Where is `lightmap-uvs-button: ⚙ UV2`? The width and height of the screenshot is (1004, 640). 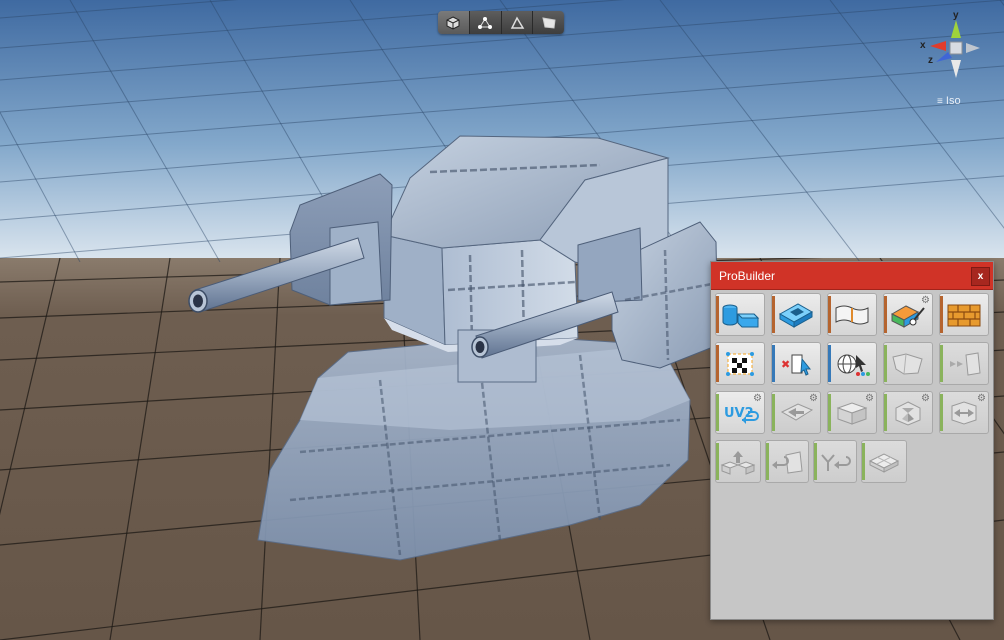
lightmap-uvs-button: ⚙ UV2 is located at coordinates (740, 412).